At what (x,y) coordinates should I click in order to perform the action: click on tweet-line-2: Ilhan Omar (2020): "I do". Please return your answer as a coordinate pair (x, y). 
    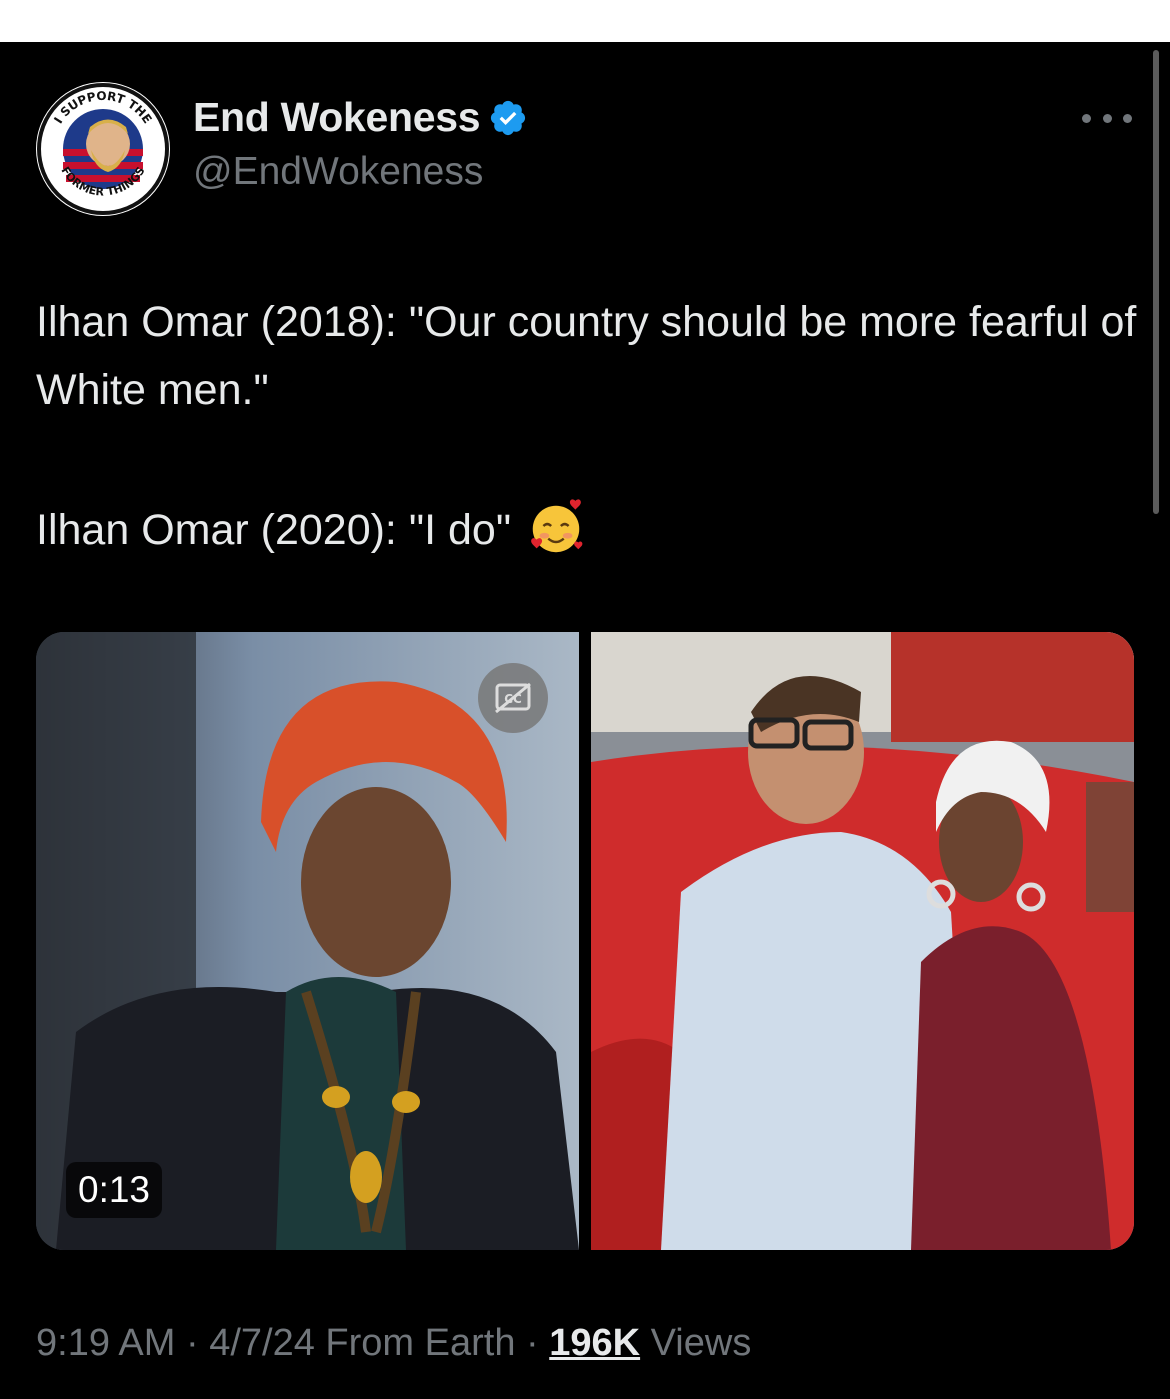
    Looking at the image, I should click on (591, 530).